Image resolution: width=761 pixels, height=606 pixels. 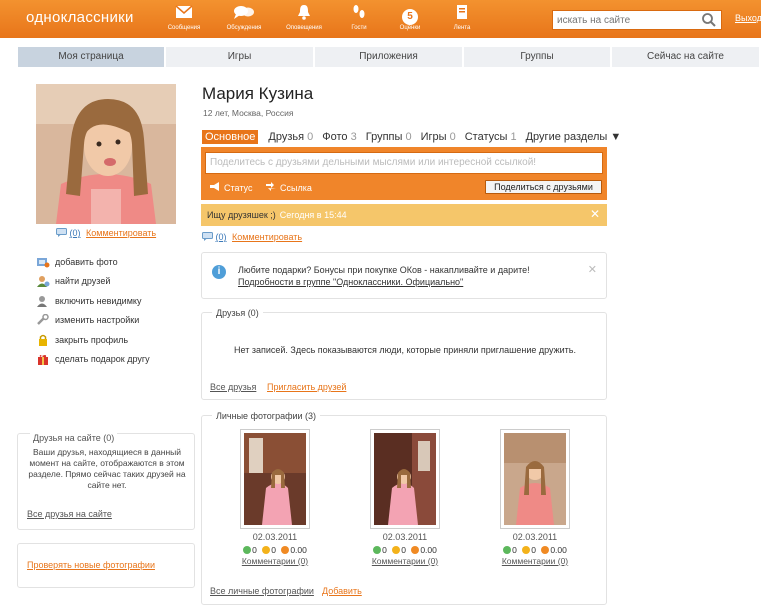 What do you see at coordinates (267, 237) in the screenshot?
I see `status-comment-link: Комментировать` at bounding box center [267, 237].